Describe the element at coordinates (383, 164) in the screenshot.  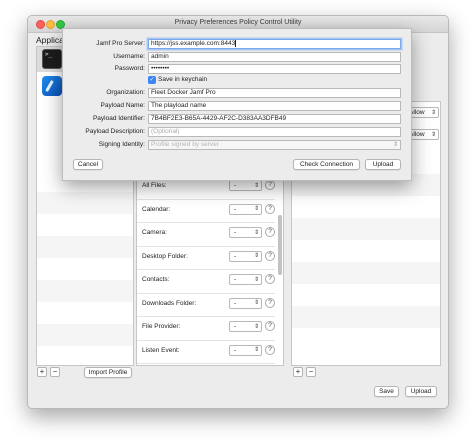
I see `sheet-upload-button: Upload` at that location.